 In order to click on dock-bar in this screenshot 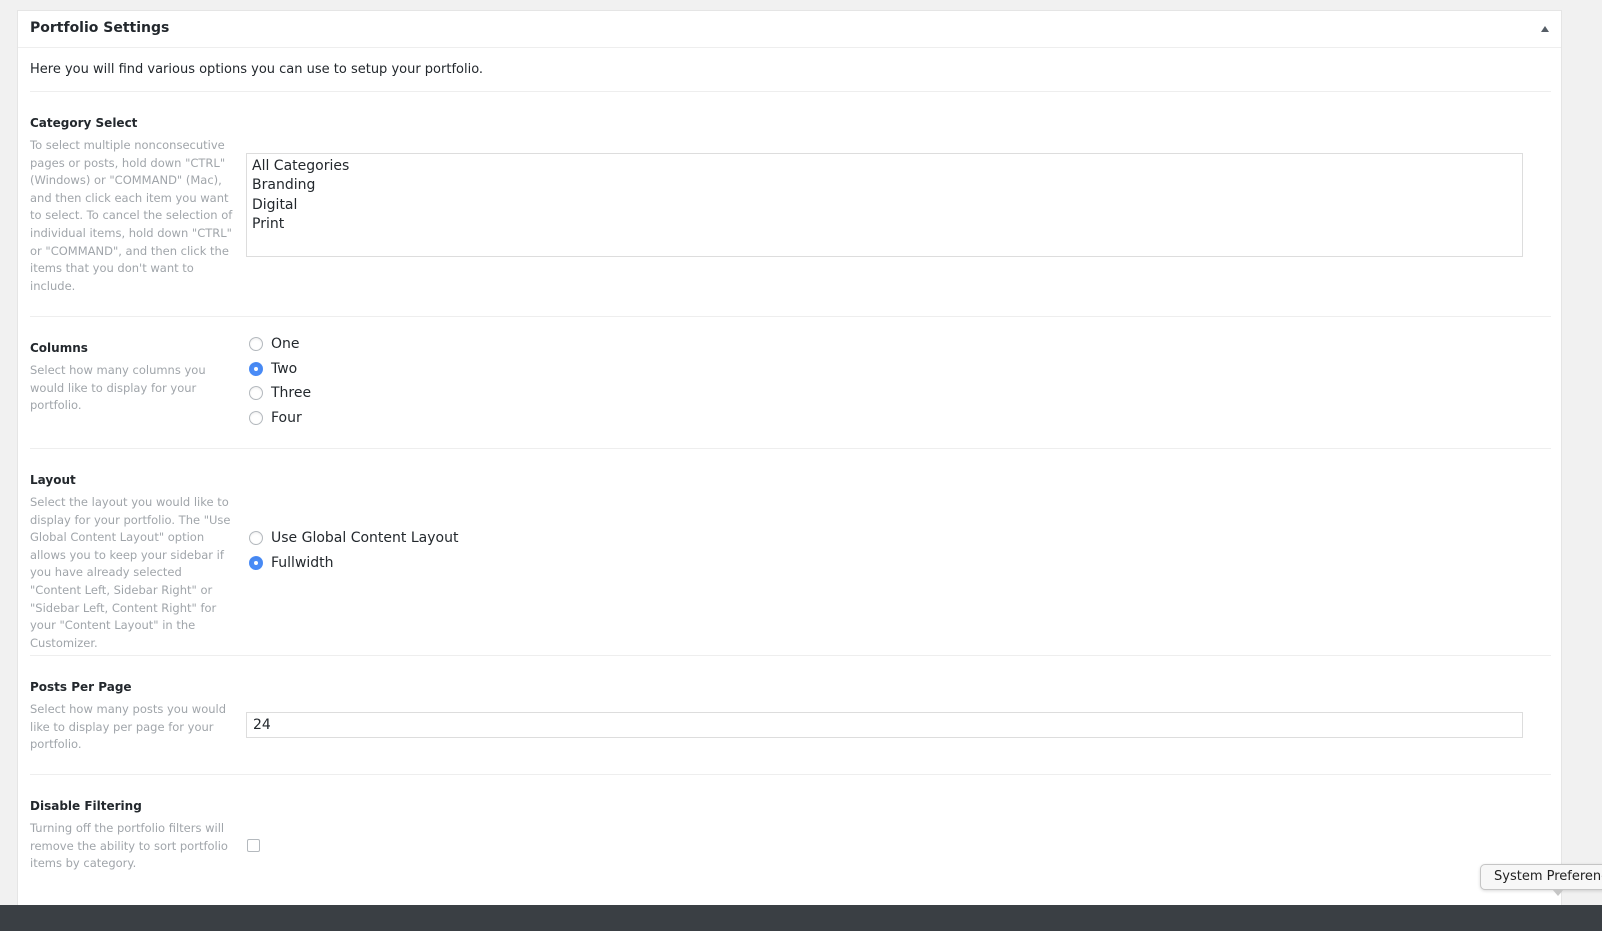, I will do `click(801, 918)`.